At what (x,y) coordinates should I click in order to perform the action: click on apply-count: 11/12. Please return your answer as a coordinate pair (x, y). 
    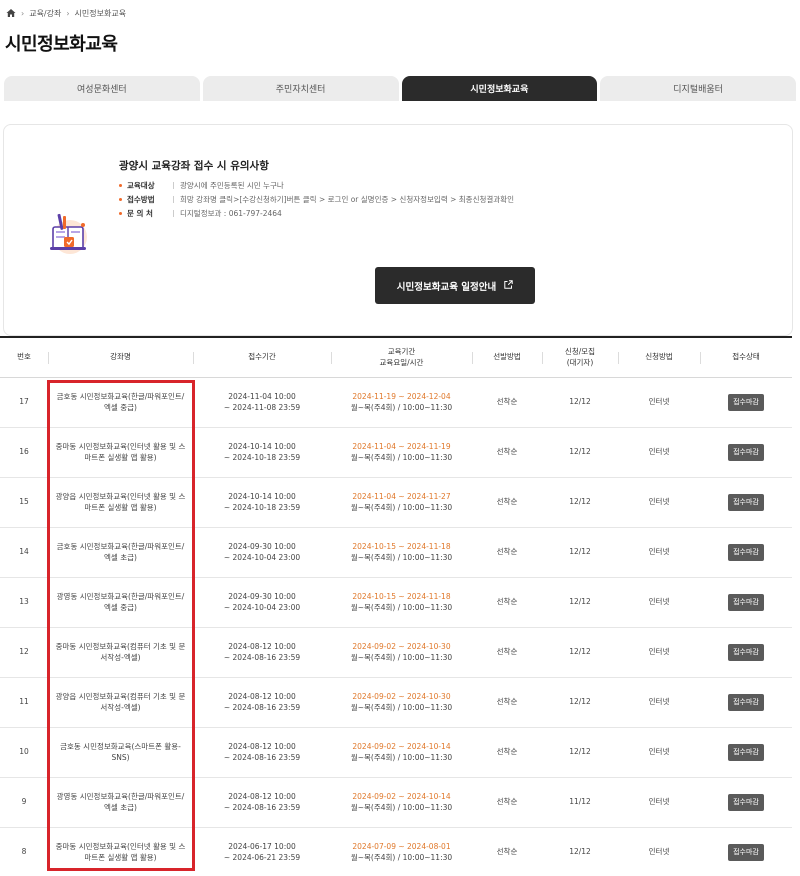
    Looking at the image, I should click on (580, 802).